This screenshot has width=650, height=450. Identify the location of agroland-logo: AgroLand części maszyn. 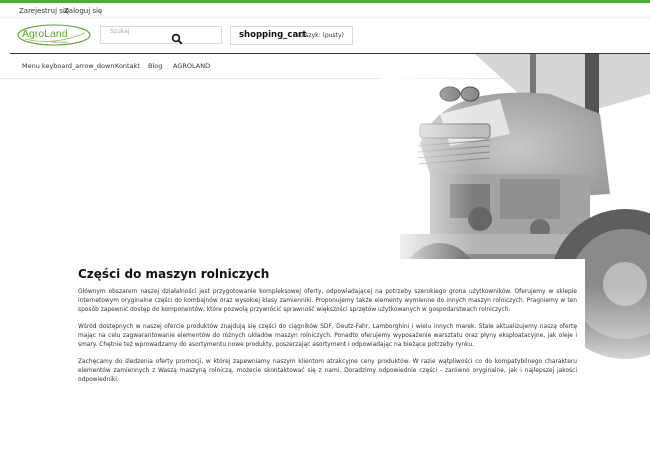
(55, 35).